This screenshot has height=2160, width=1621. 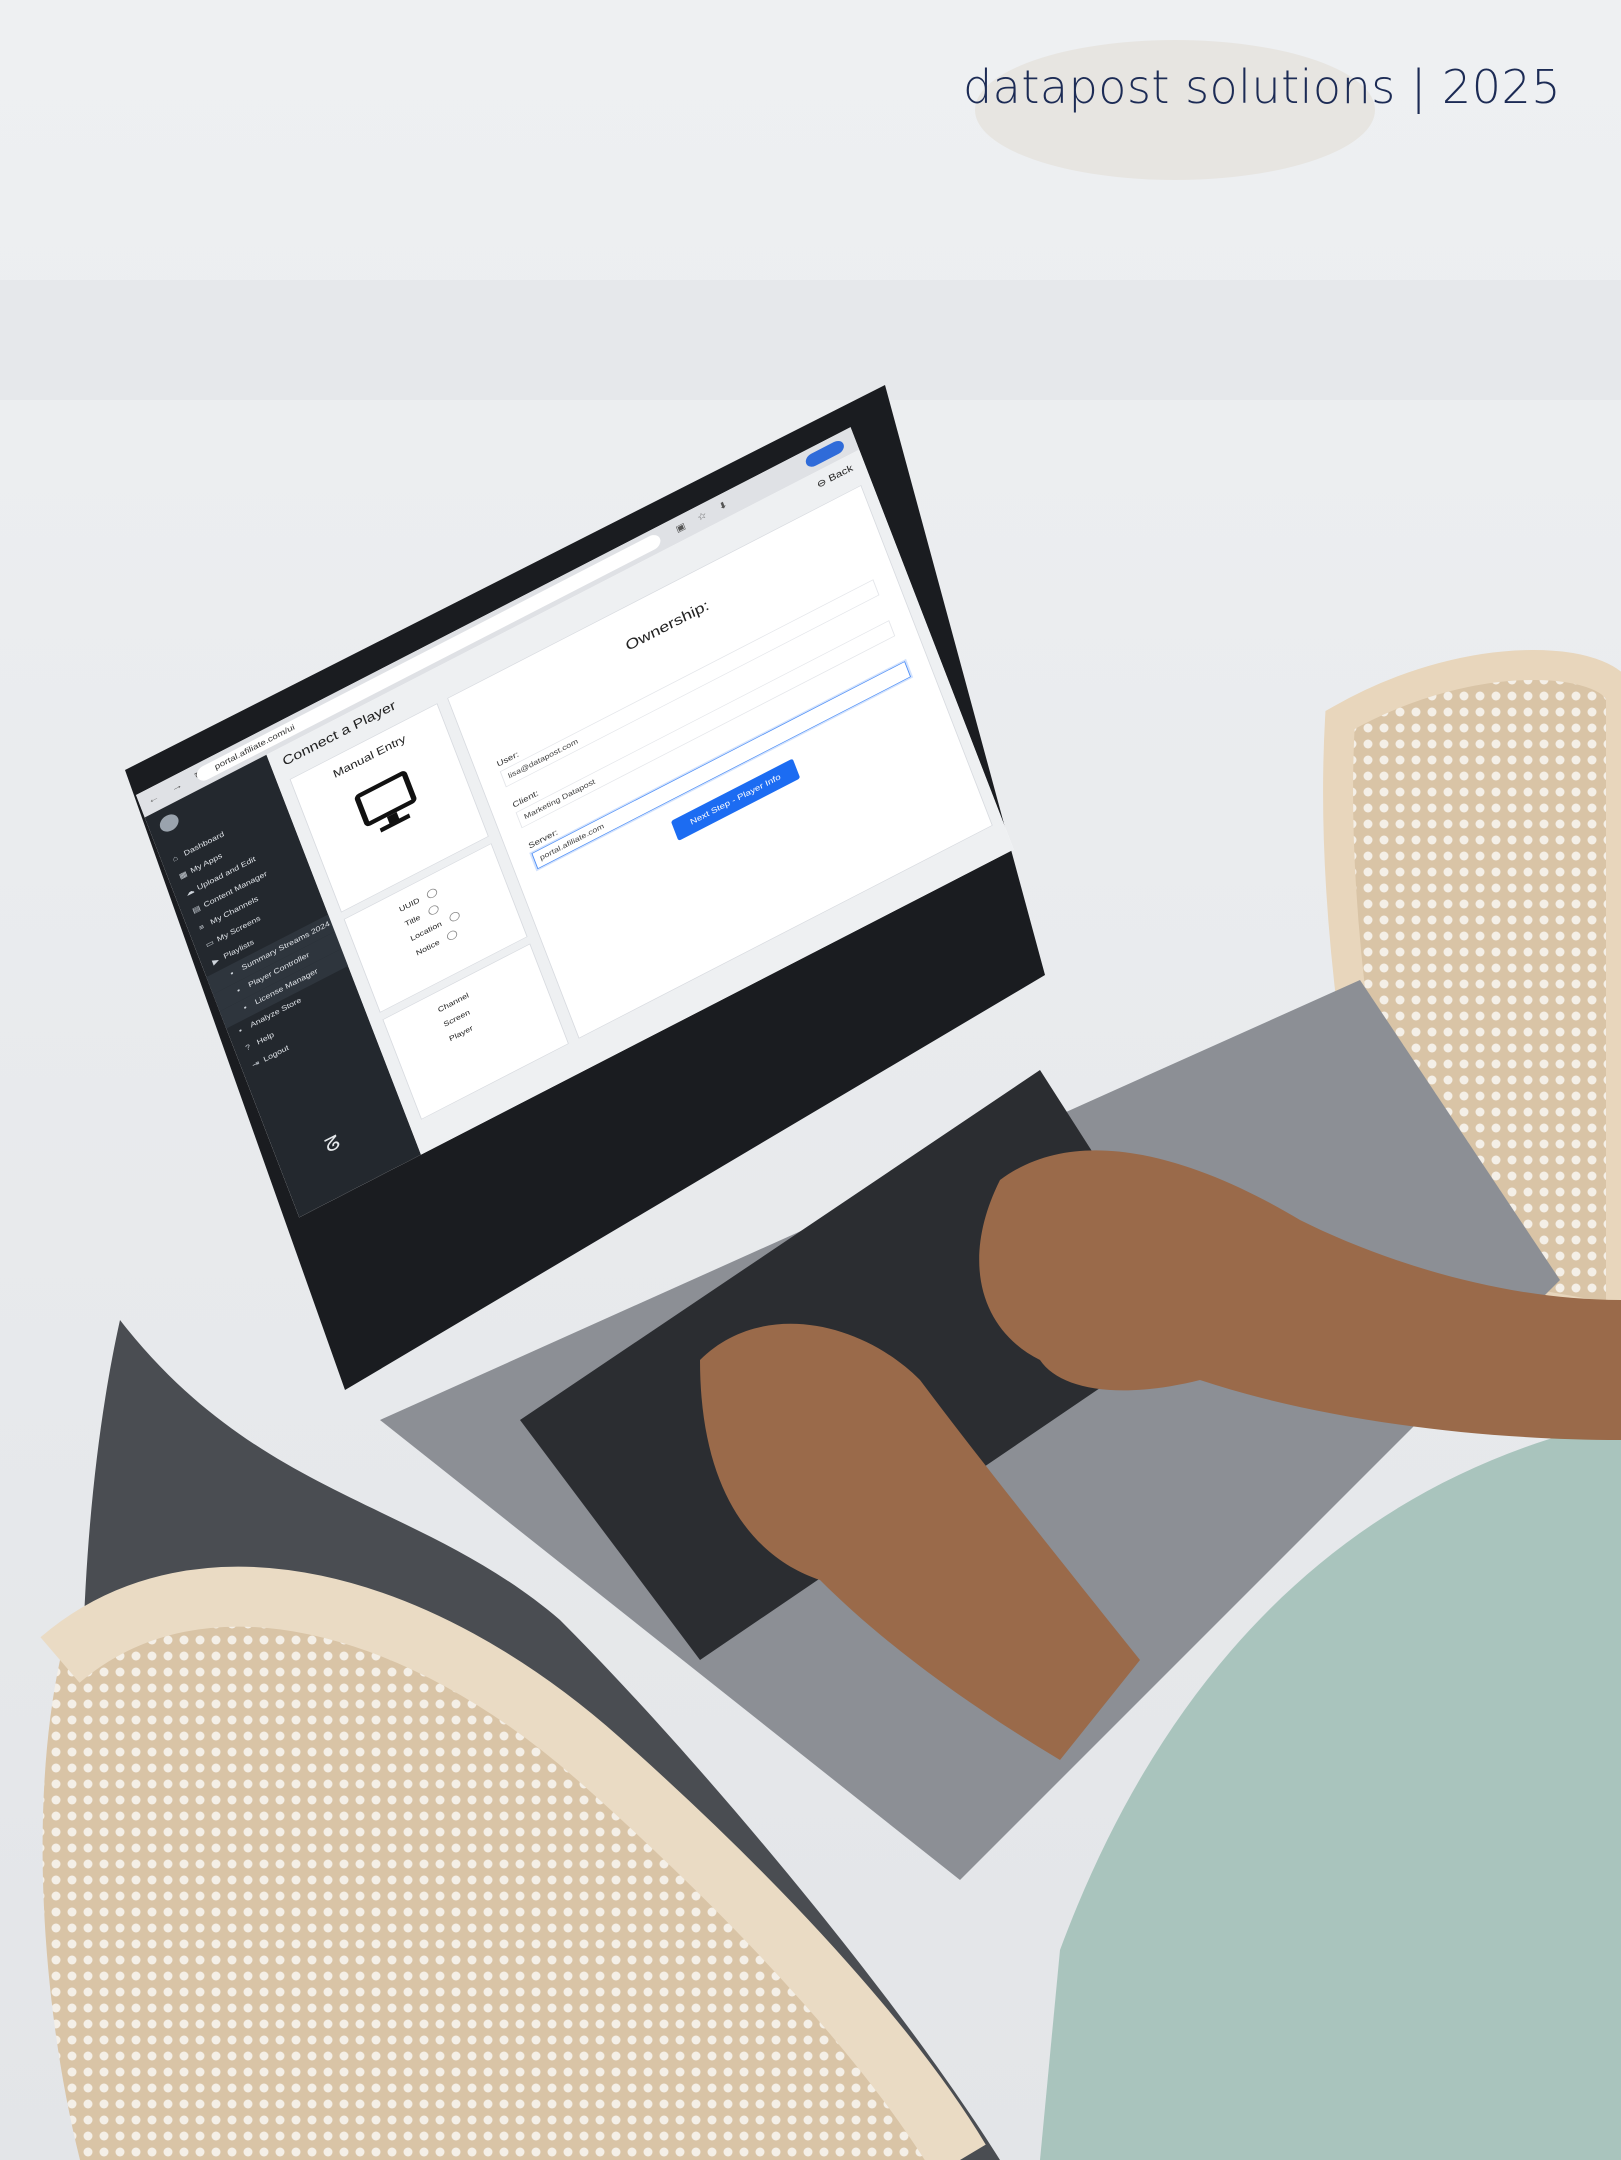 What do you see at coordinates (385, 798) in the screenshot?
I see `monitor-icon` at bounding box center [385, 798].